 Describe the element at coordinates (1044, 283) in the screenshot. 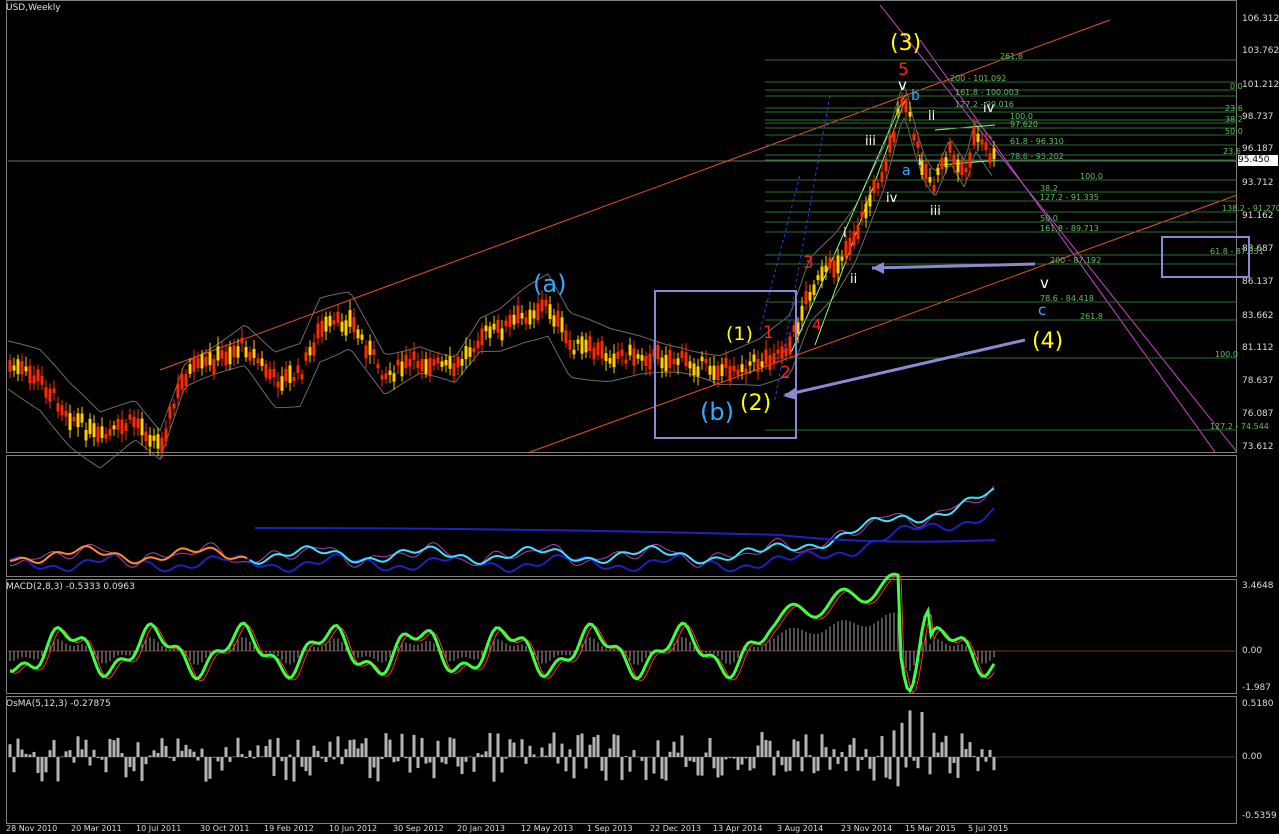

I see `wave-label: v` at that location.